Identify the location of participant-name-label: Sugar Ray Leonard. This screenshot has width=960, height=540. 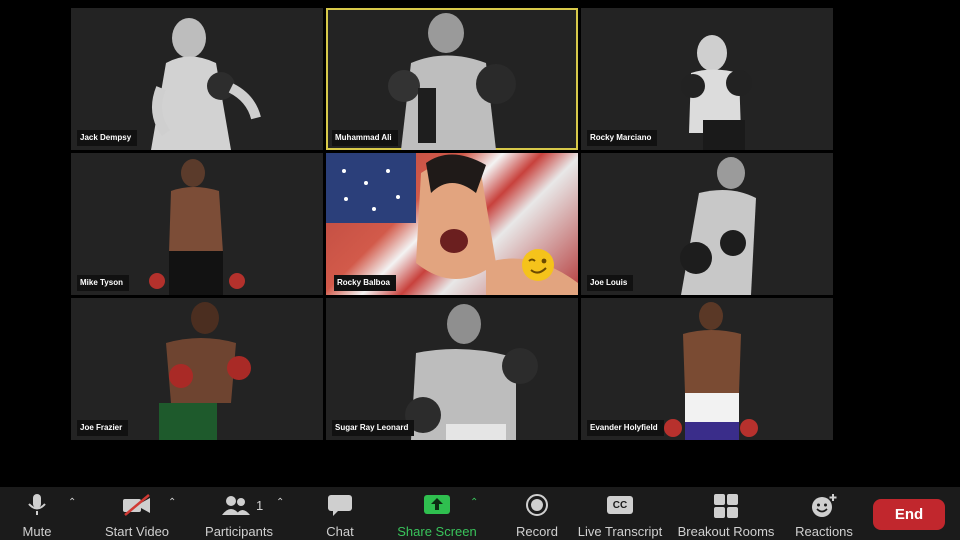
(373, 428).